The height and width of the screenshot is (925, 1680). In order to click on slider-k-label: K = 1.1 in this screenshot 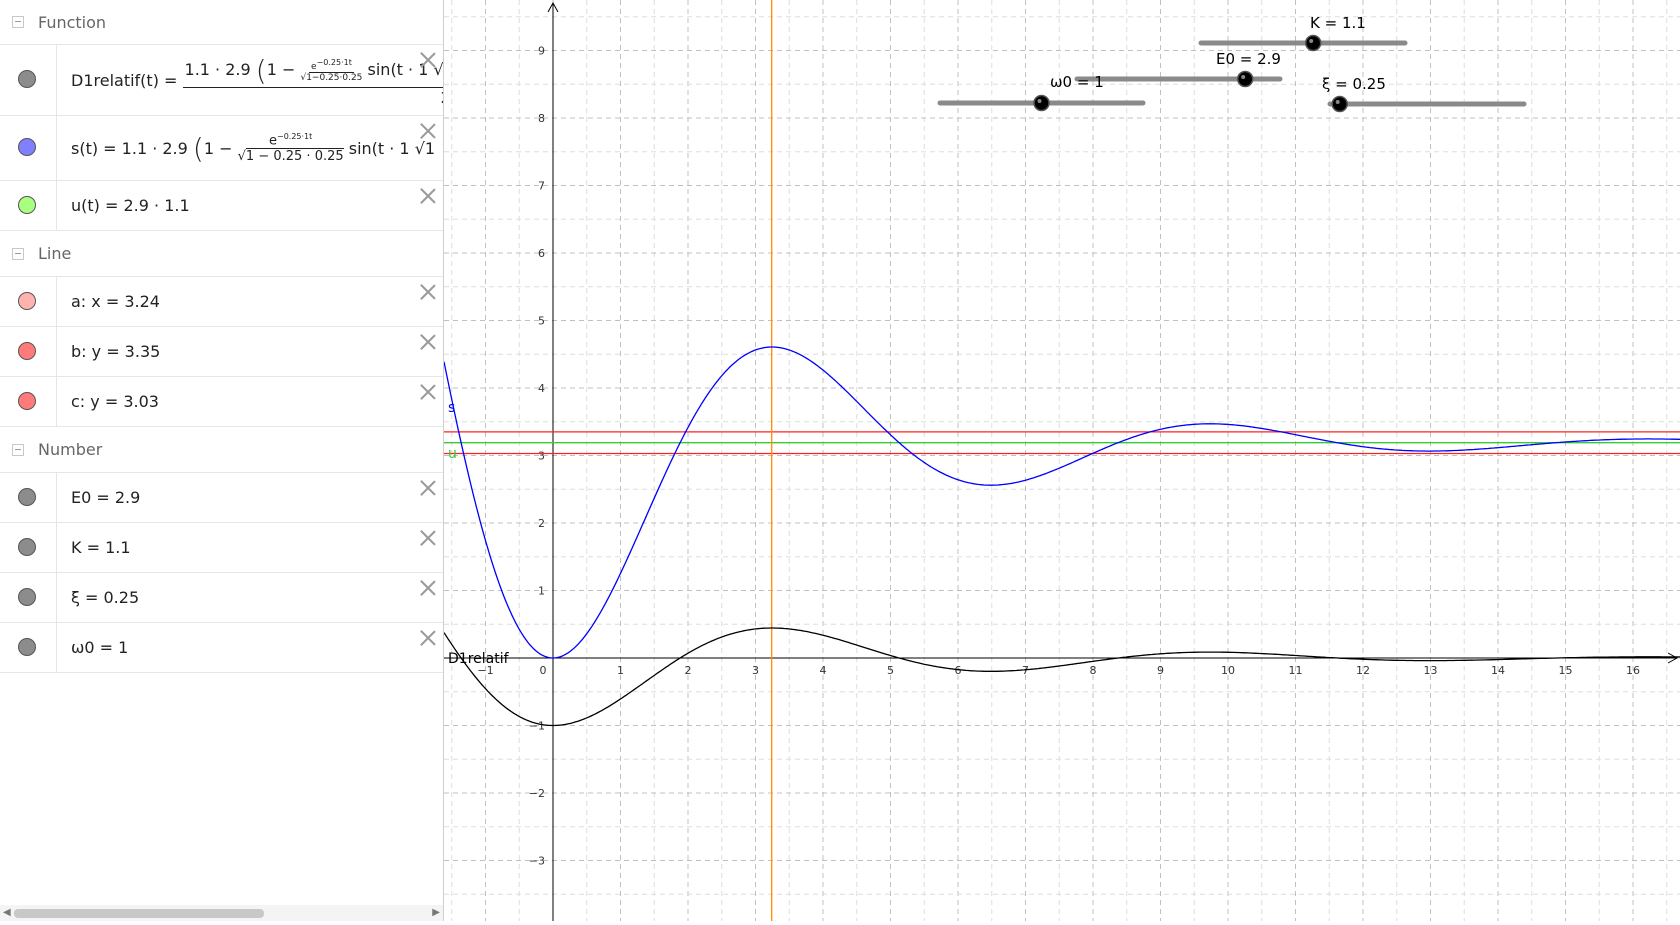, I will do `click(1338, 23)`.